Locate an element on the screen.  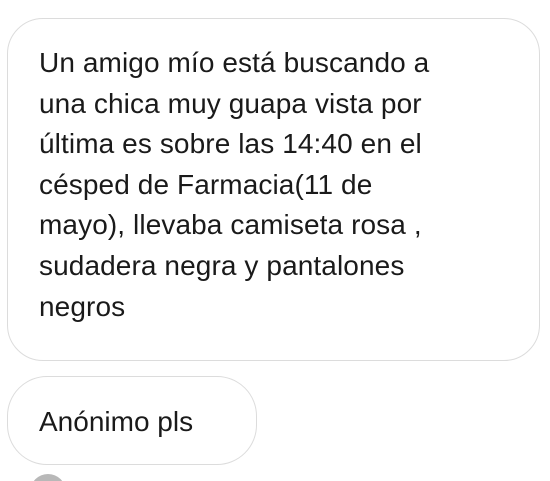
message-bubble-2: Anónimo pls is located at coordinates (132, 420).